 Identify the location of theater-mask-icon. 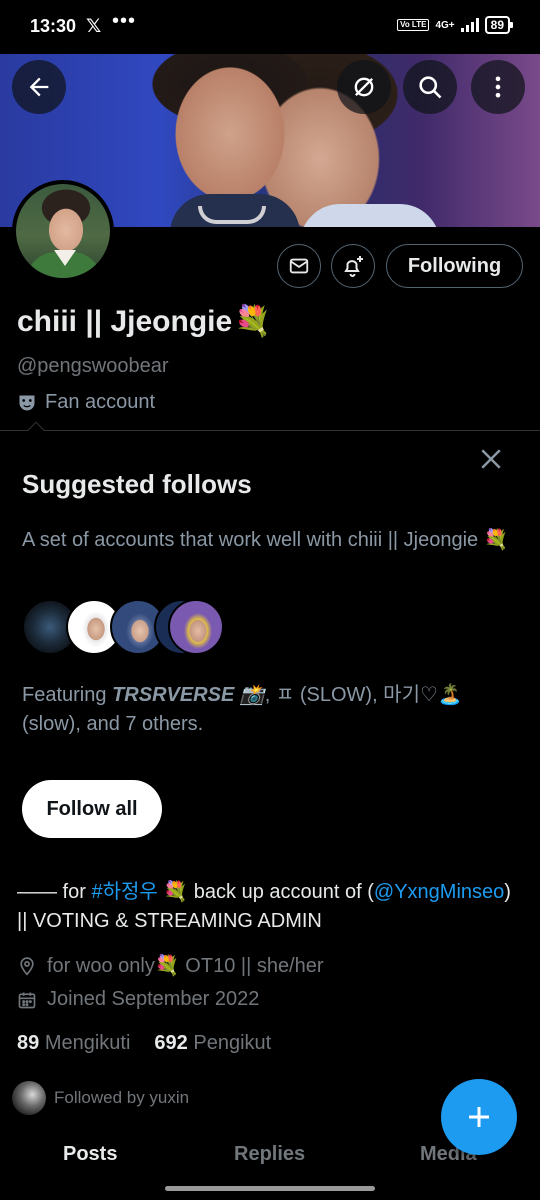
(27, 402).